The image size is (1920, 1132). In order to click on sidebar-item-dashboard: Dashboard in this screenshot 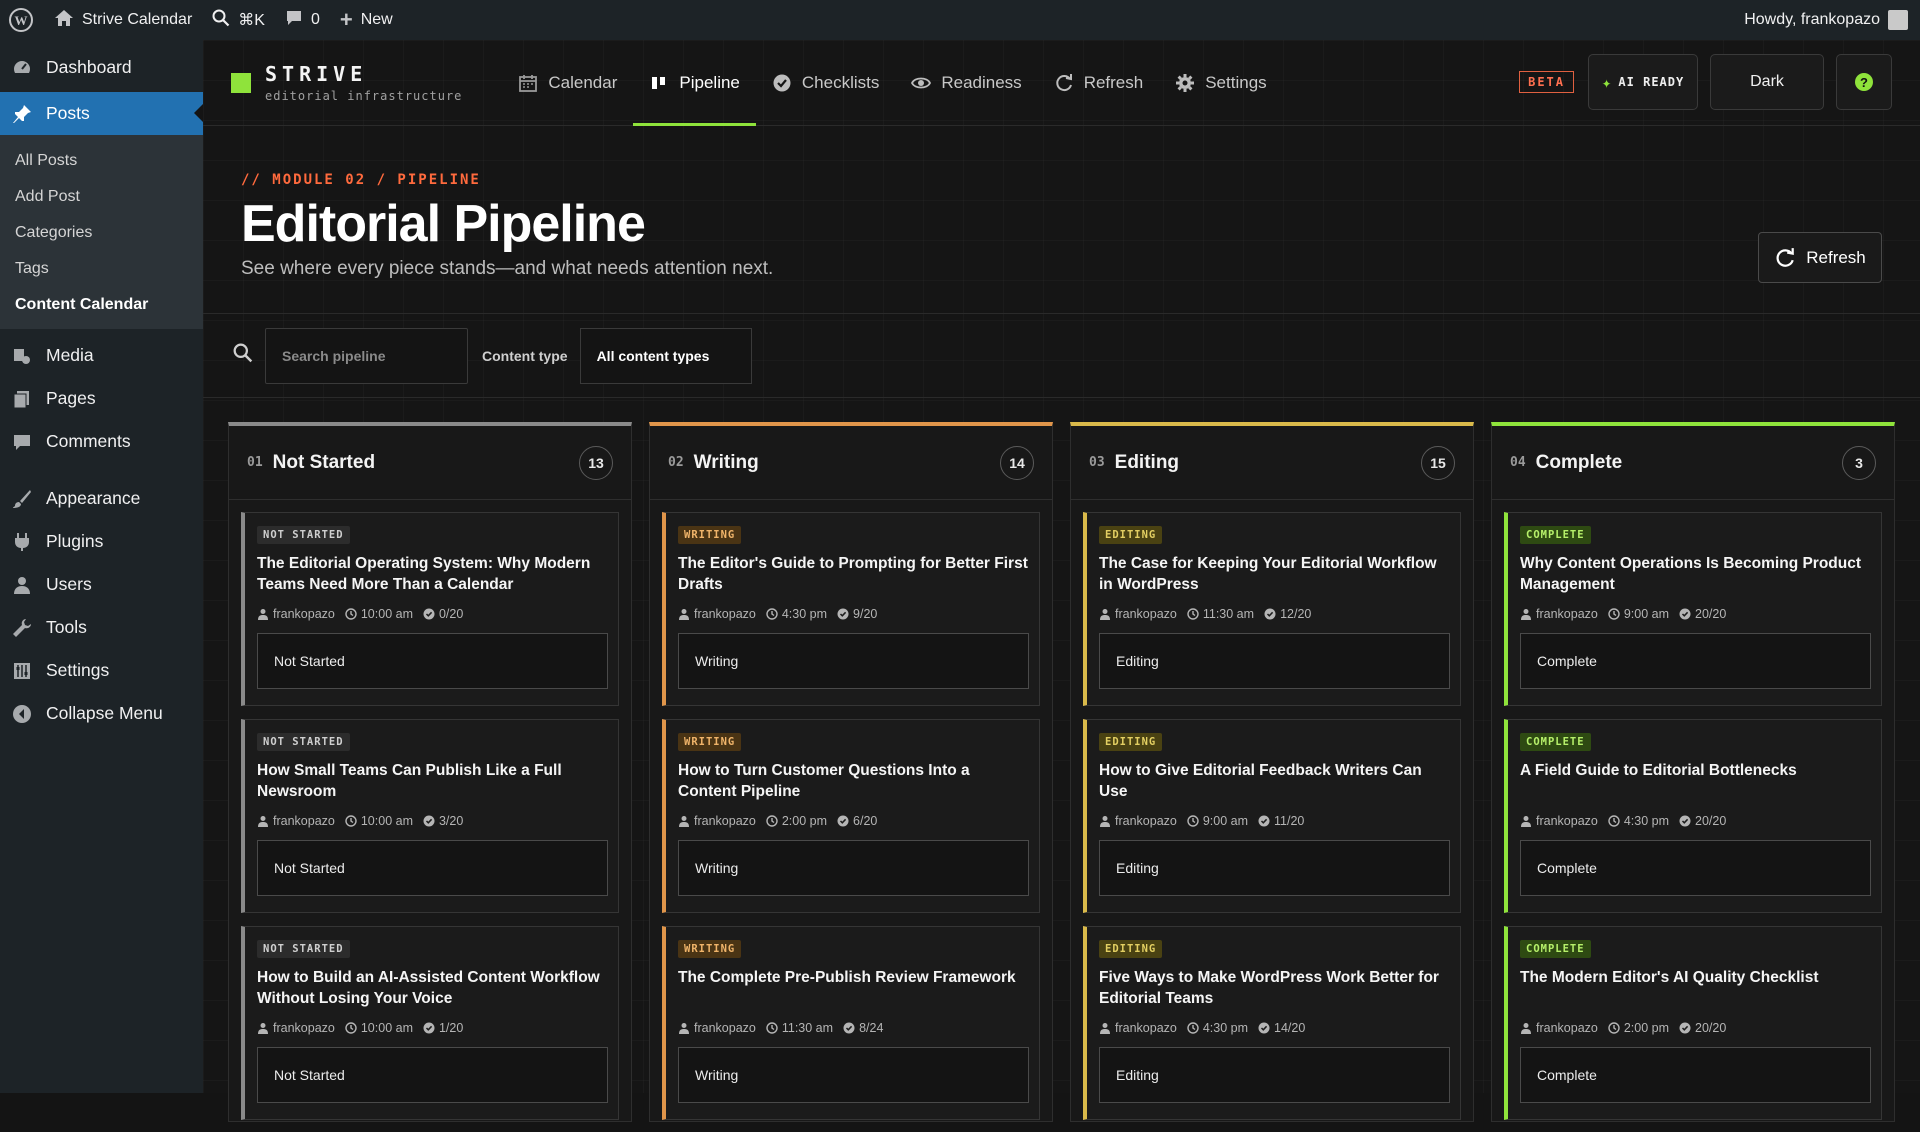, I will do `click(101, 67)`.